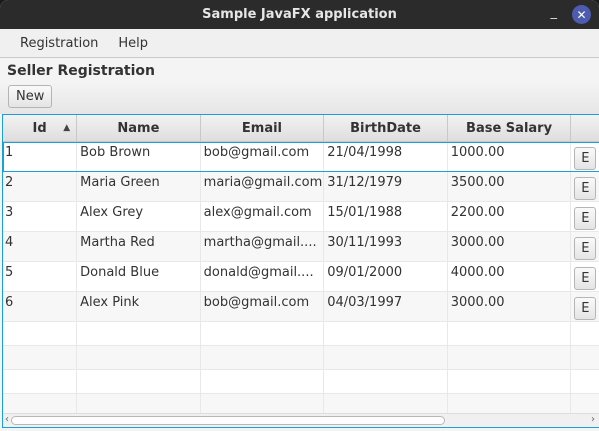 This screenshot has height=431, width=599. Describe the element at coordinates (510, 156) in the screenshot. I see `cell-base-salary: 1000.00` at that location.